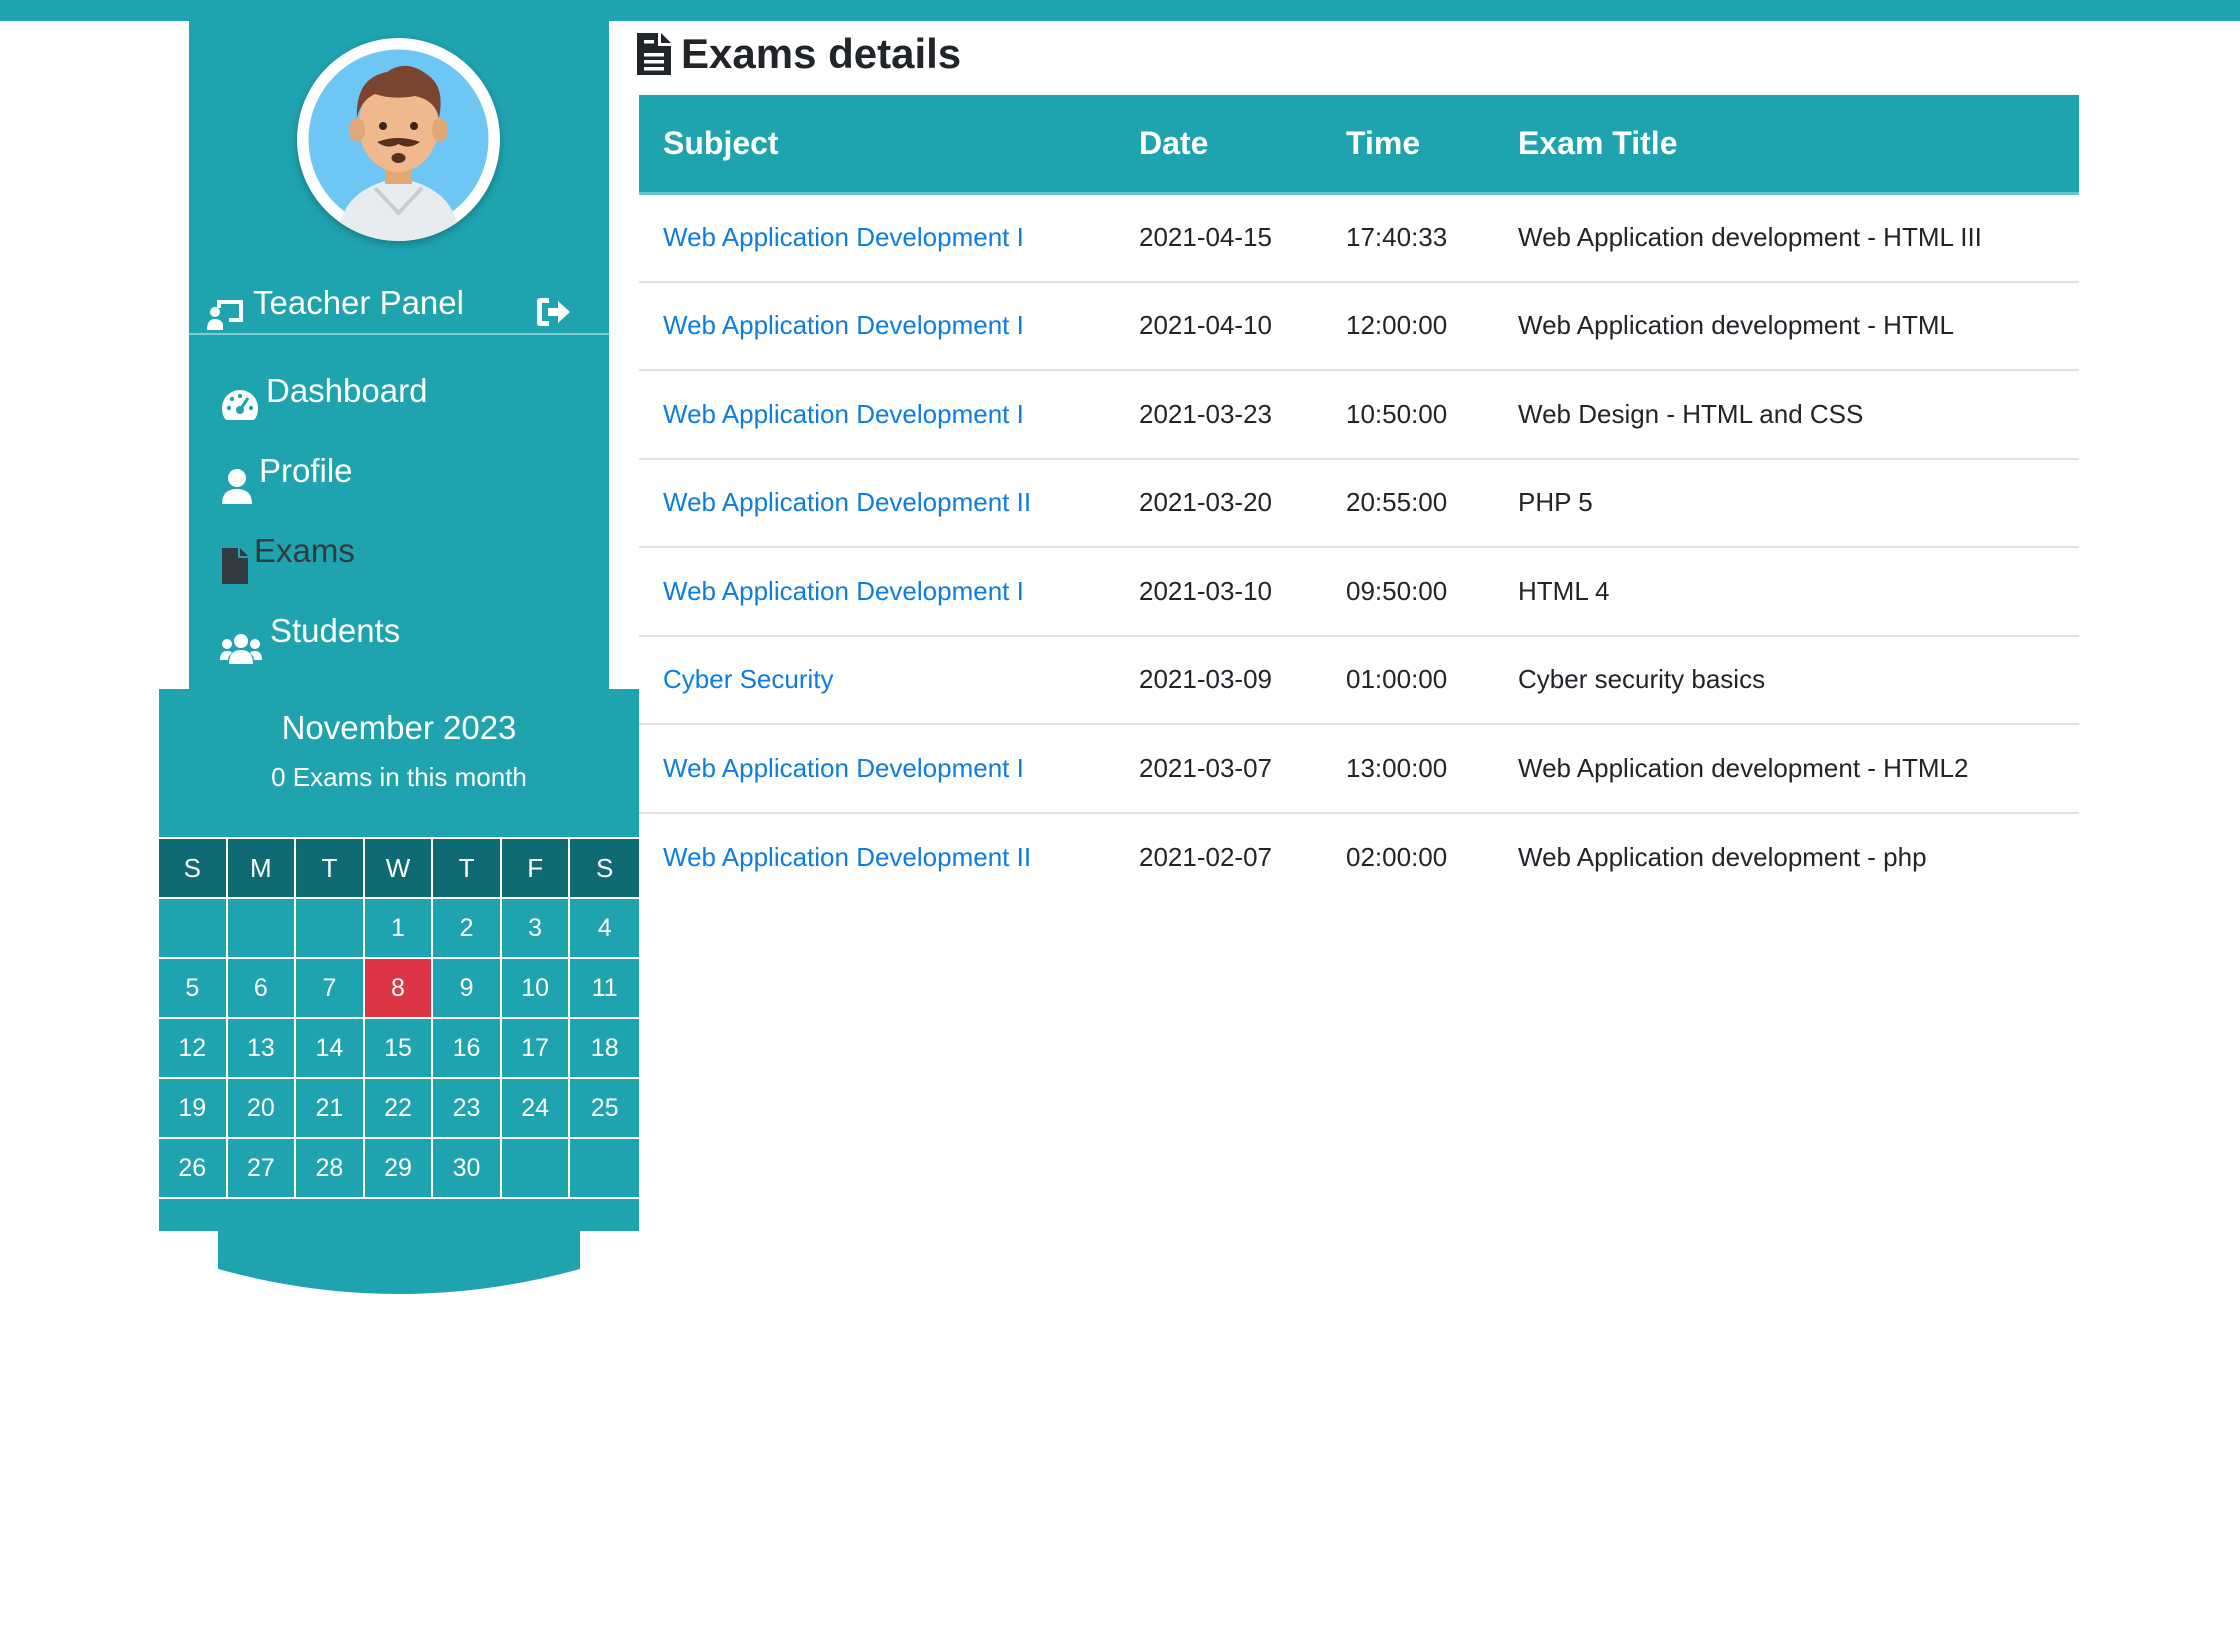  I want to click on sidebar-nav: Dashboard Profile Exams Students, so click(399, 511).